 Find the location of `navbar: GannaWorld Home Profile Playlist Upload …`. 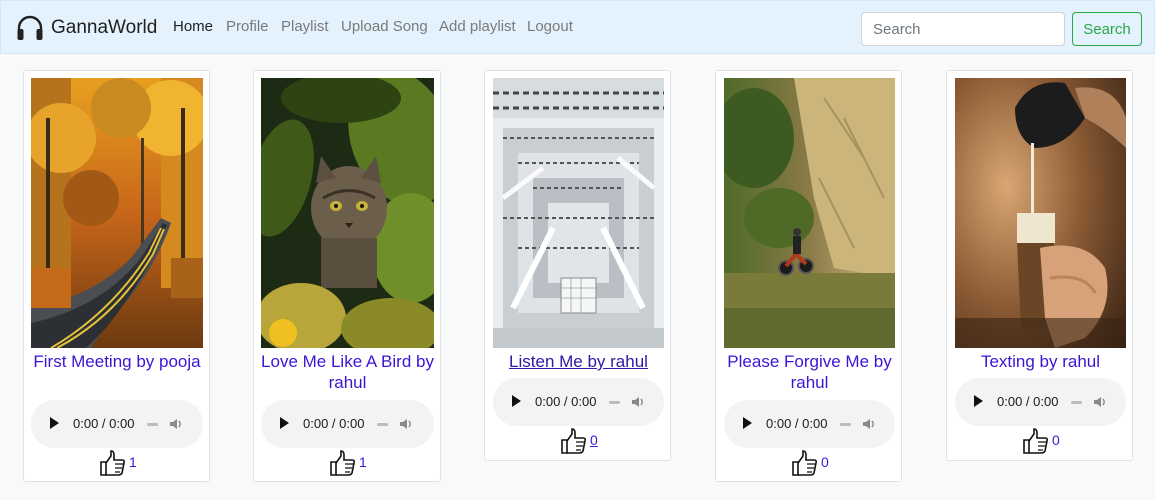

navbar: GannaWorld Home Profile Playlist Upload … is located at coordinates (577, 27).